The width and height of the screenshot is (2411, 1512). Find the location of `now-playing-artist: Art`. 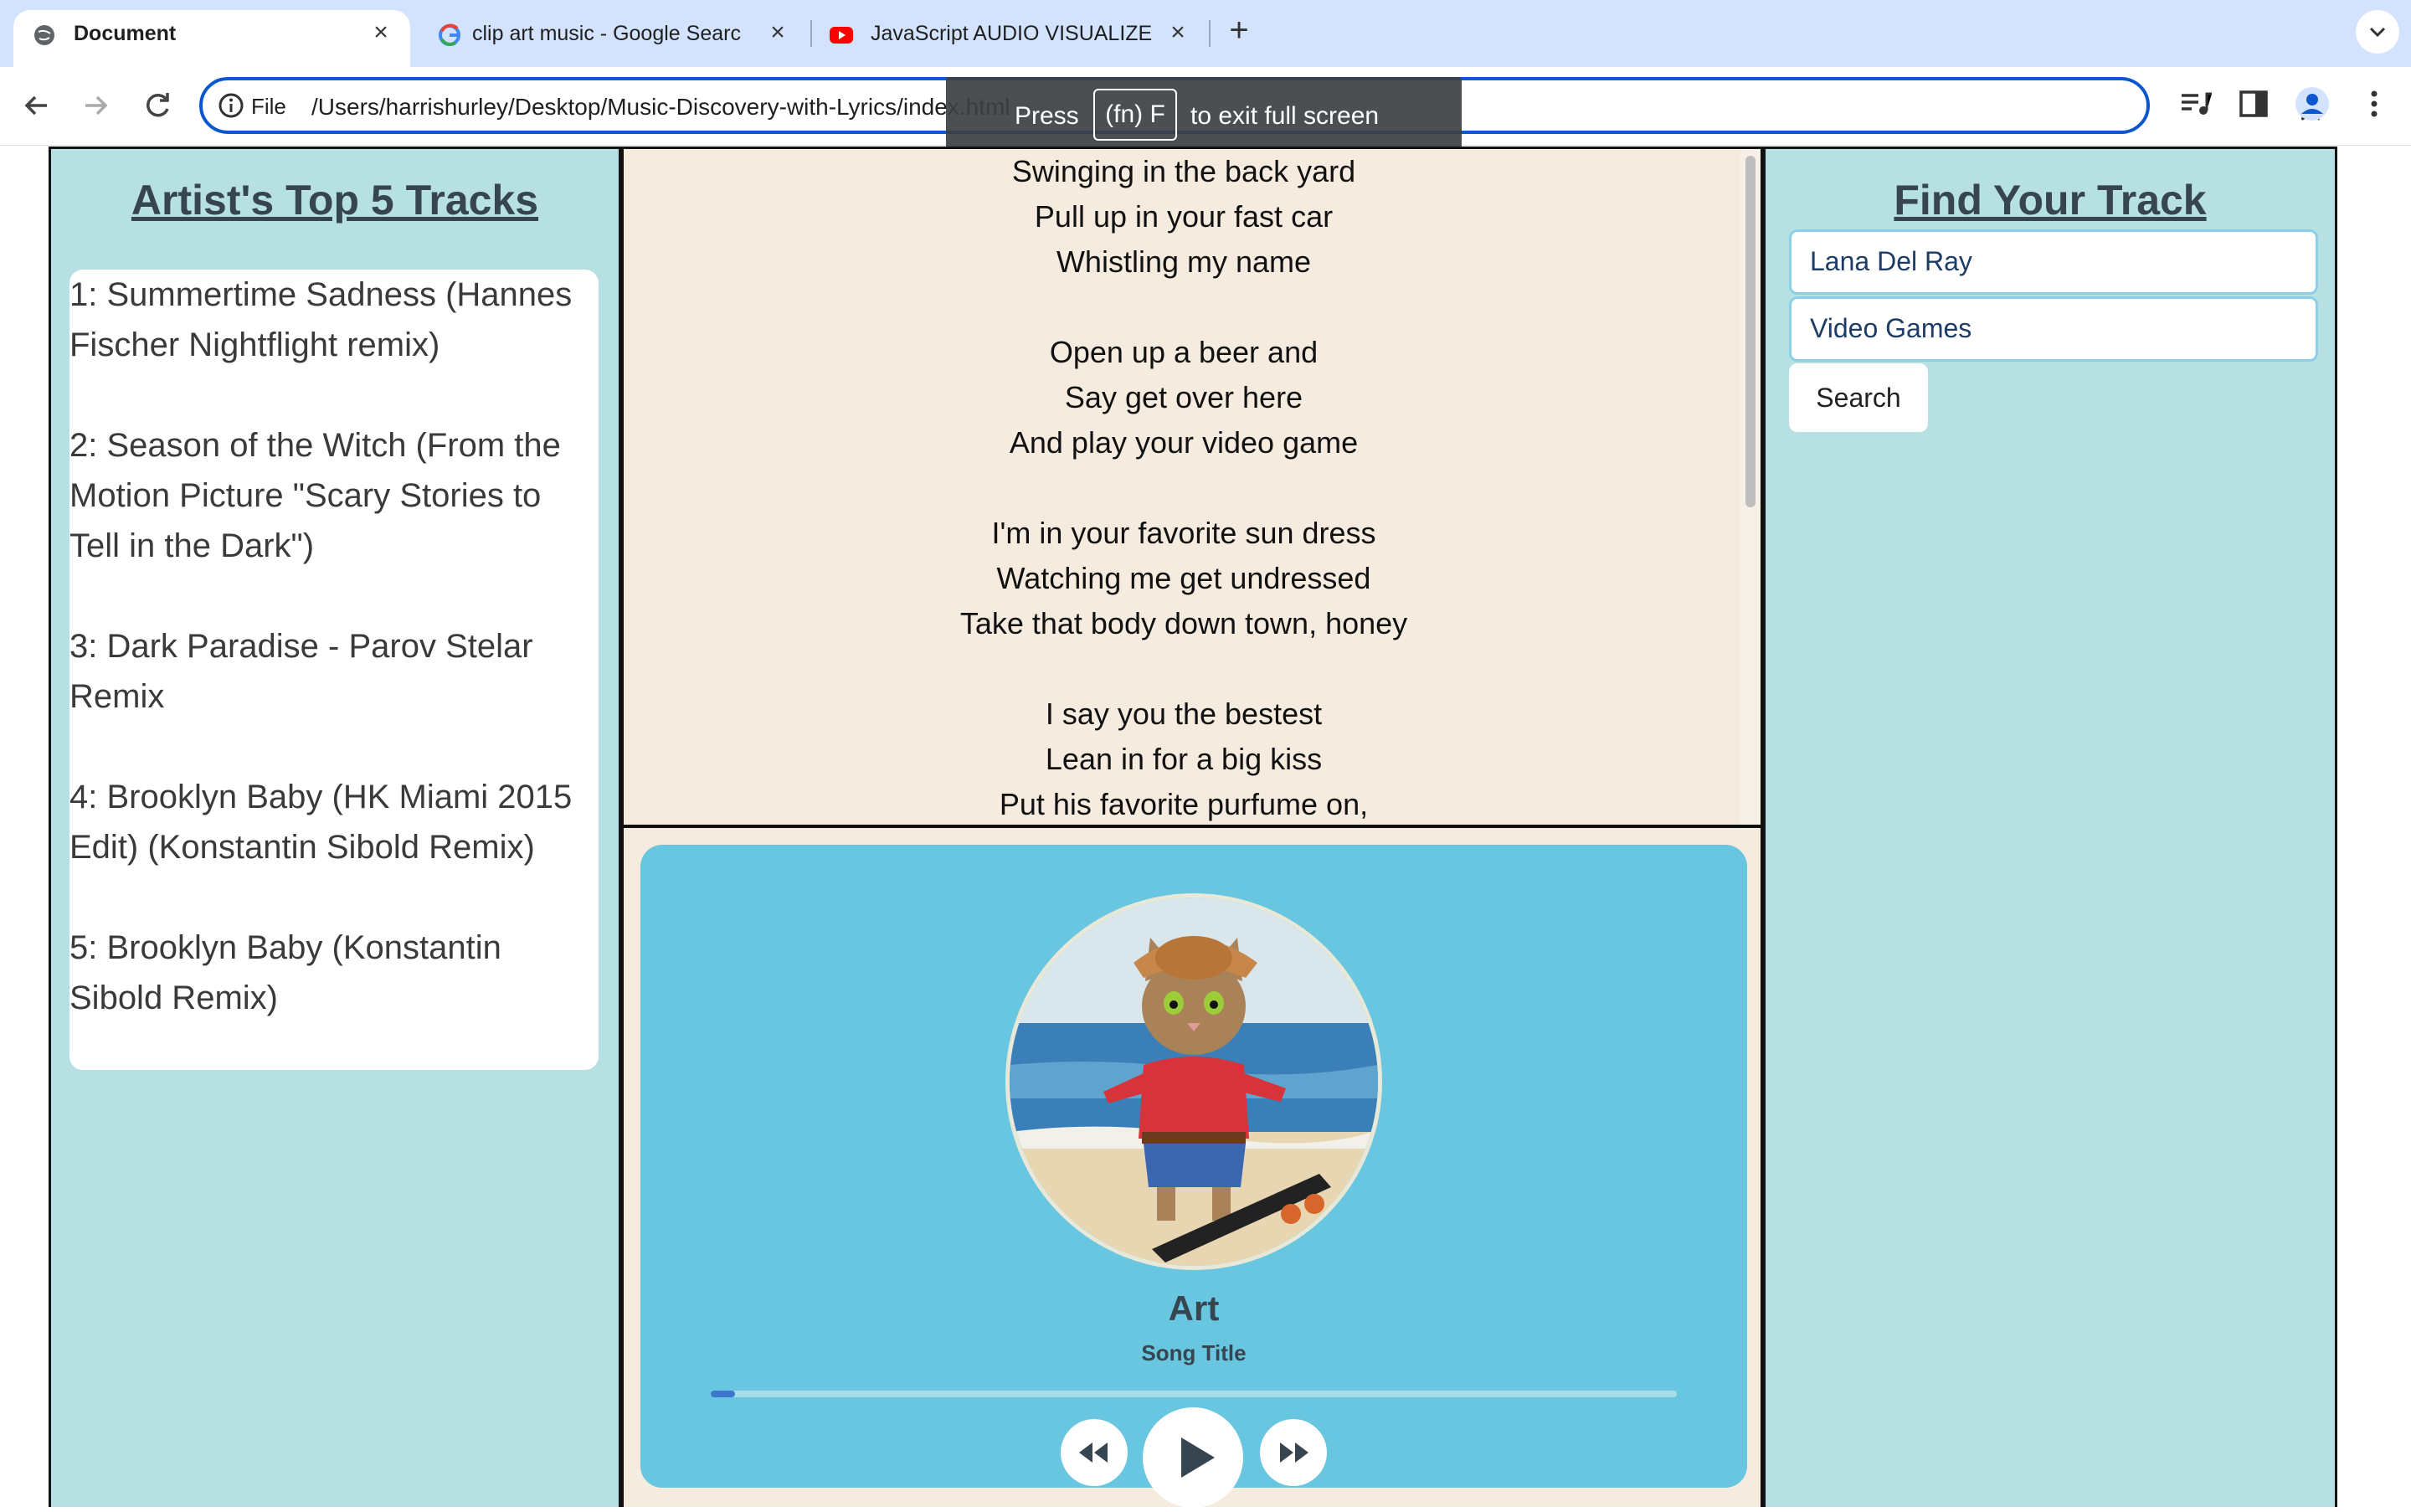

now-playing-artist: Art is located at coordinates (1194, 1308).